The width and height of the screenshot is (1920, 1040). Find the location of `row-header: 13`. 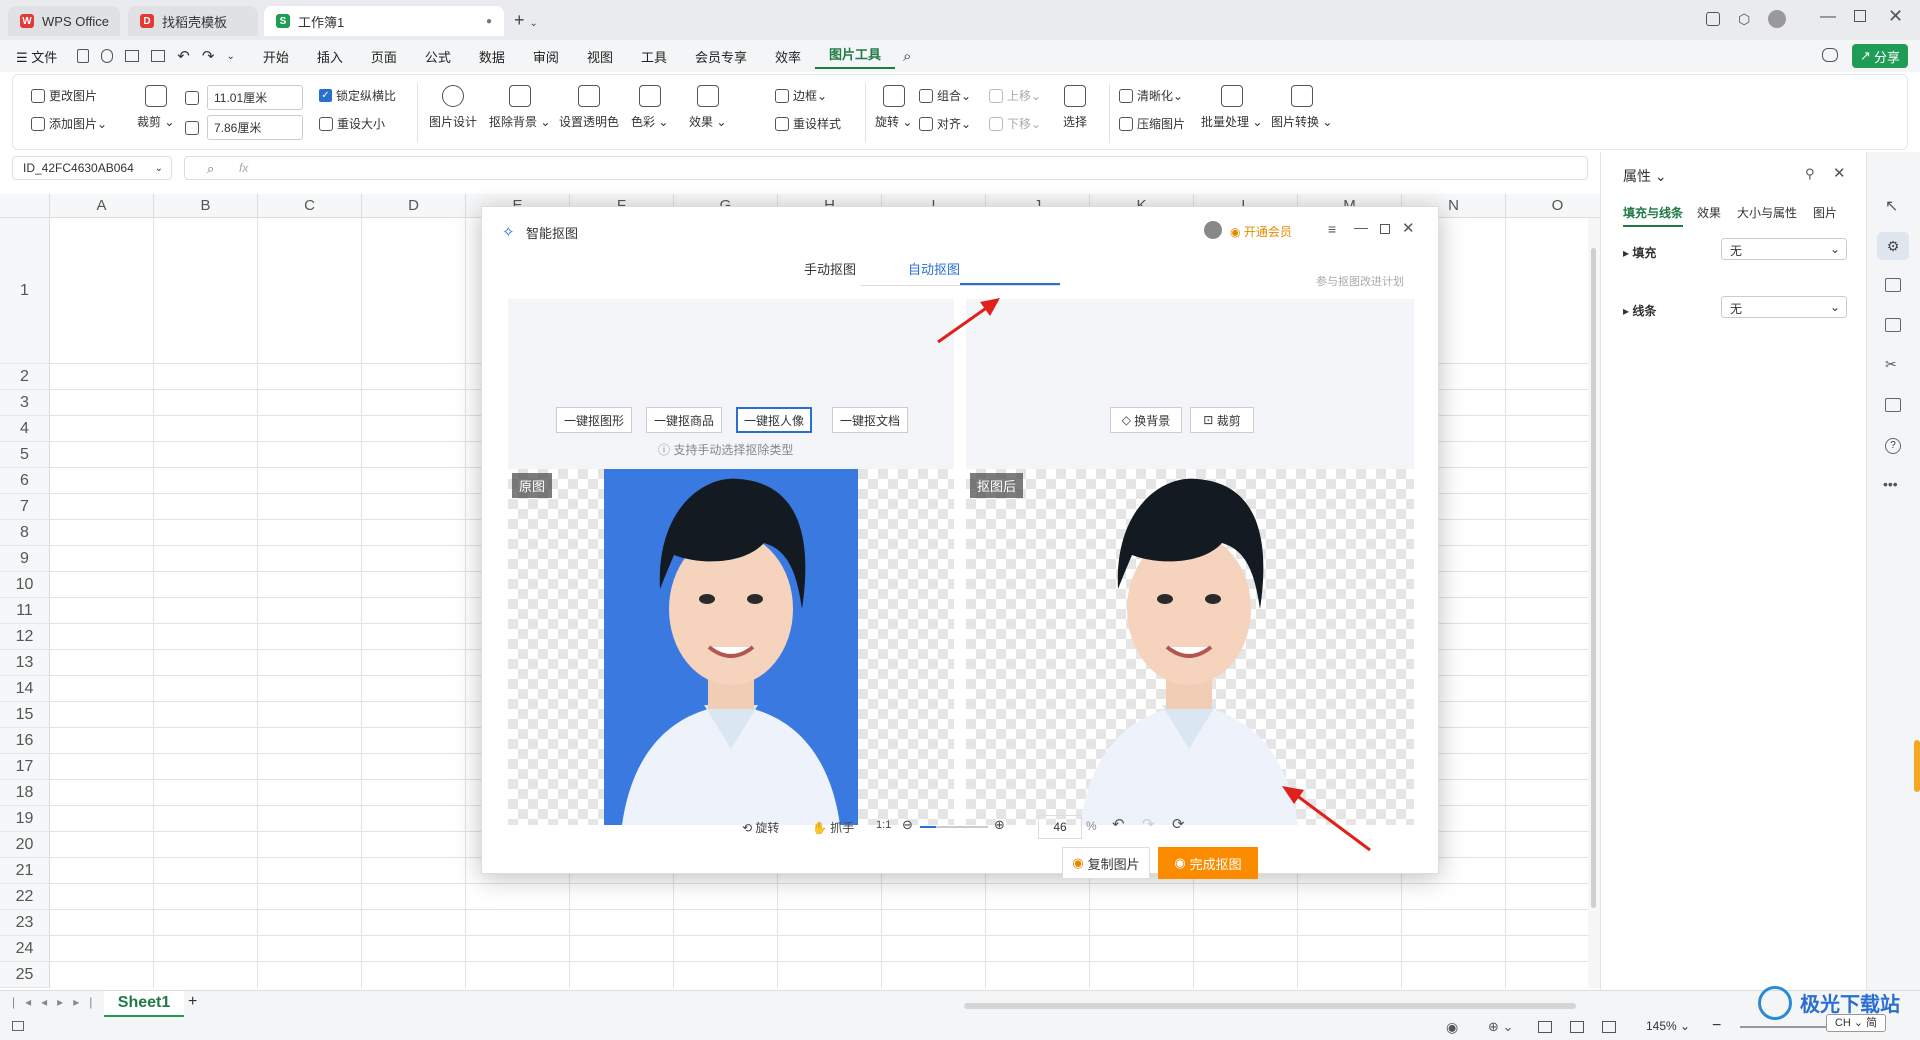

row-header: 13 is located at coordinates (25, 663).